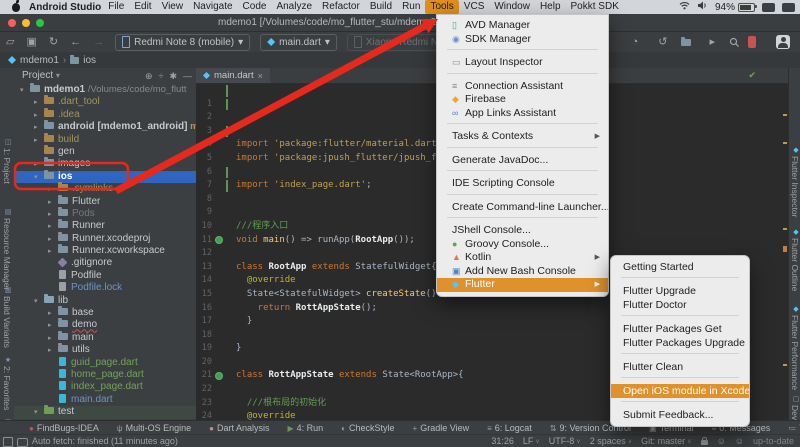 This screenshot has width=800, height=447. Describe the element at coordinates (680, 329) in the screenshot. I see `menu-item: Flutter Packages Get` at that location.